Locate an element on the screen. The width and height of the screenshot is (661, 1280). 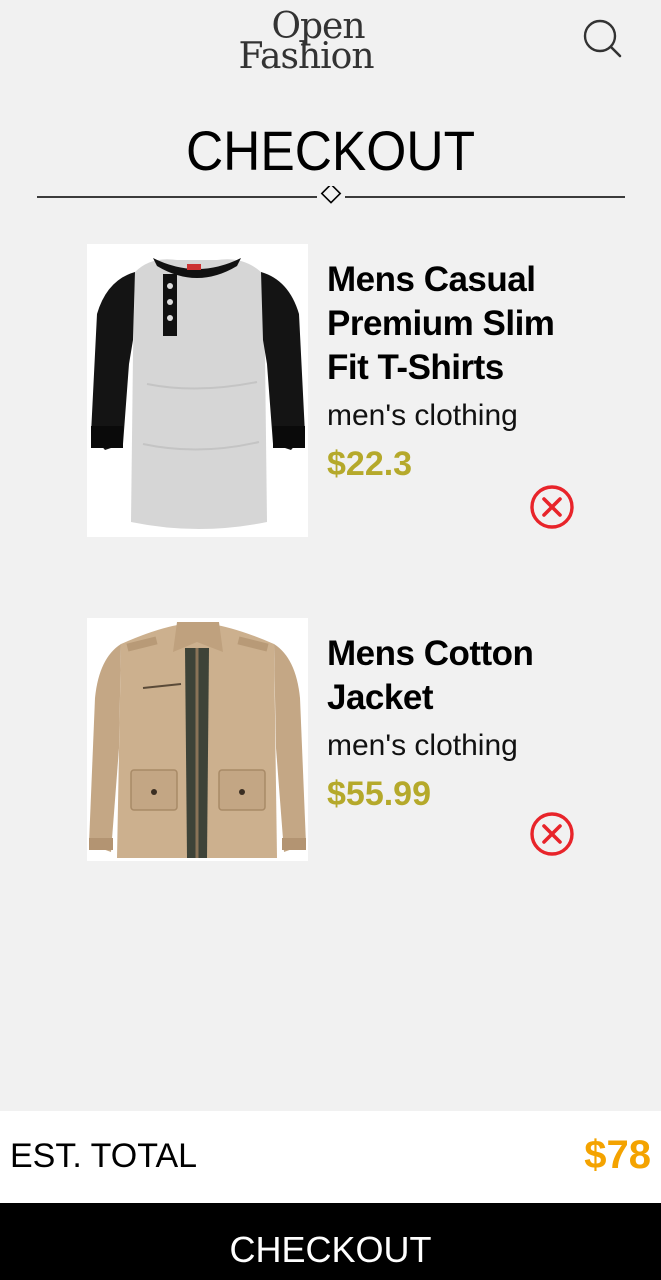
brand-logo: Open Fashion is located at coordinates (309, 45).